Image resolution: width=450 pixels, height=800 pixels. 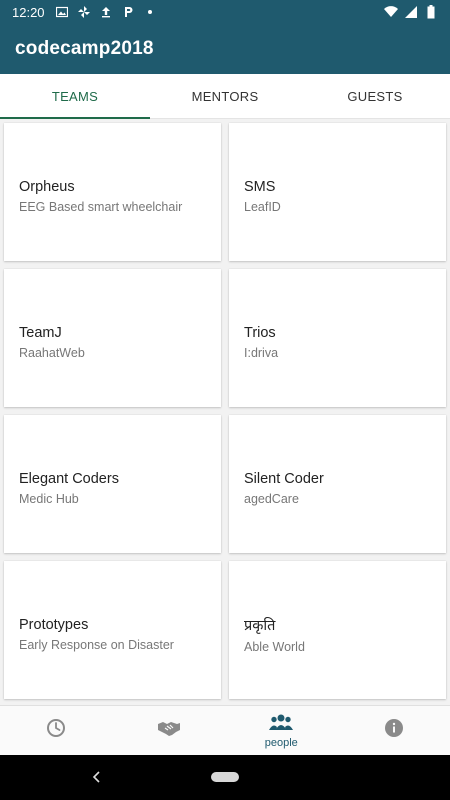 I want to click on team-name: SMS, so click(x=260, y=186).